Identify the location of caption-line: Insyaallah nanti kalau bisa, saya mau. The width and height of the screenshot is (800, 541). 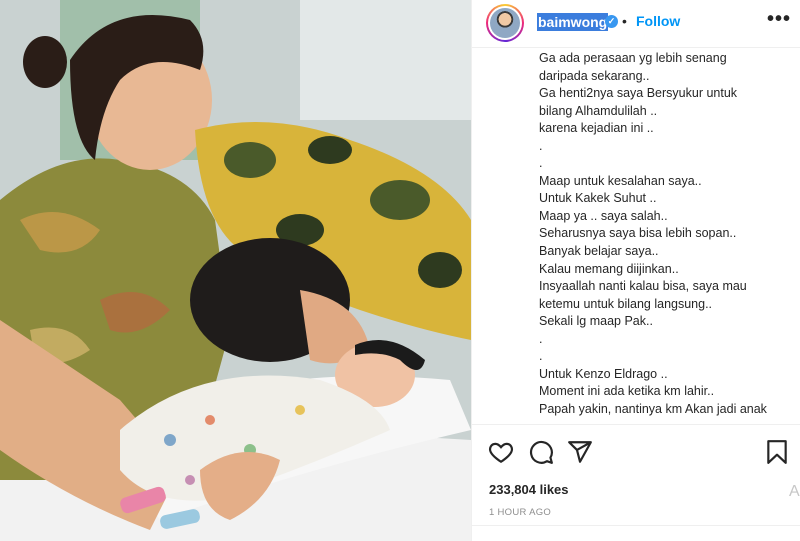
(643, 286).